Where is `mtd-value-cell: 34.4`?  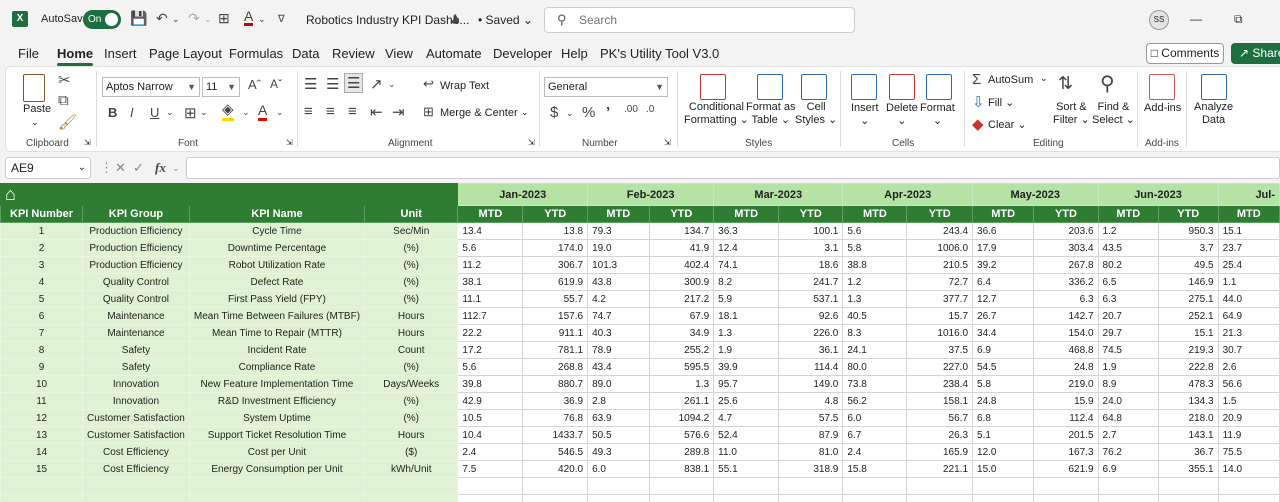
mtd-value-cell: 34.4 is located at coordinates (1003, 333).